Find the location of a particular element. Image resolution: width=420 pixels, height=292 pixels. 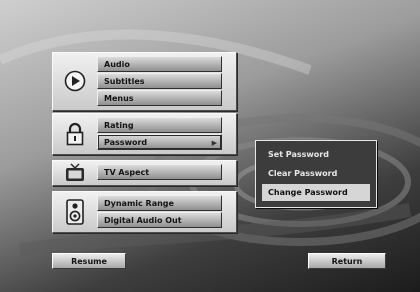

play-disc-icon is located at coordinates (75, 81).